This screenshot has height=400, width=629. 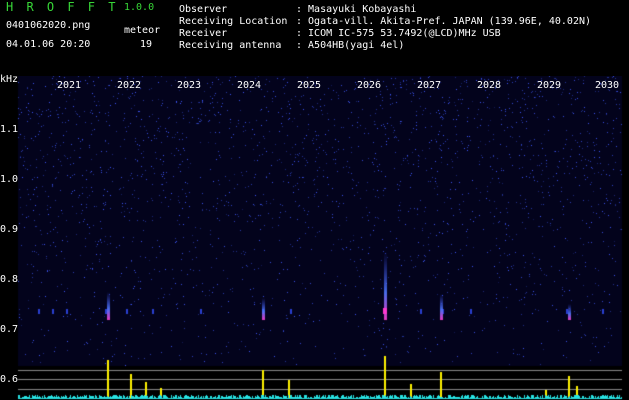 I want to click on y-tick-label: 1.0, so click(x=9, y=179).